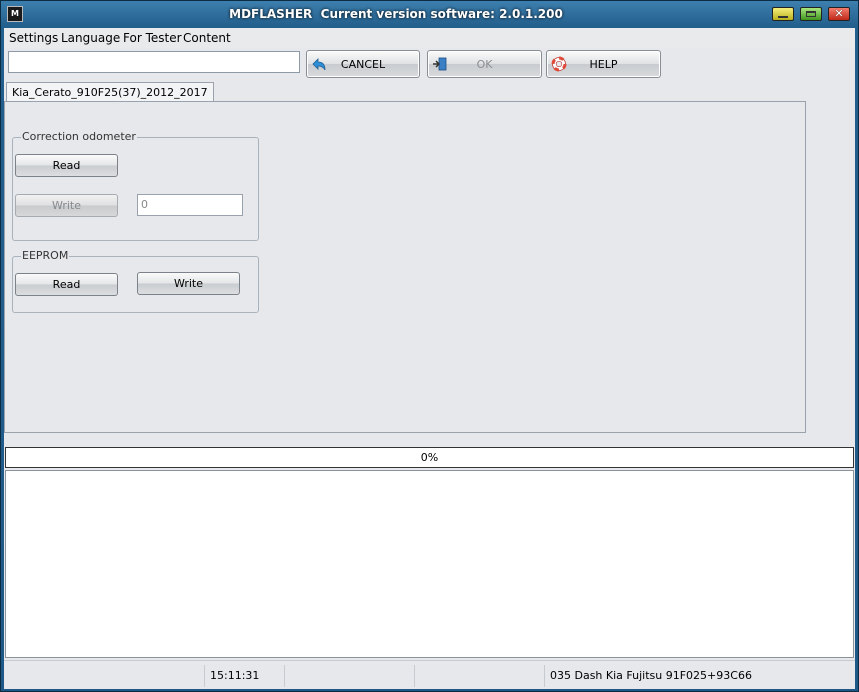 This screenshot has height=692, width=859. What do you see at coordinates (79, 136) in the screenshot?
I see `odometer-group-title: Correction odometer` at bounding box center [79, 136].